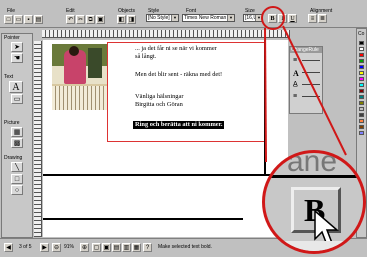 The height and width of the screenshot is (257, 367). I want to click on new-icon: □, so click(8, 19).